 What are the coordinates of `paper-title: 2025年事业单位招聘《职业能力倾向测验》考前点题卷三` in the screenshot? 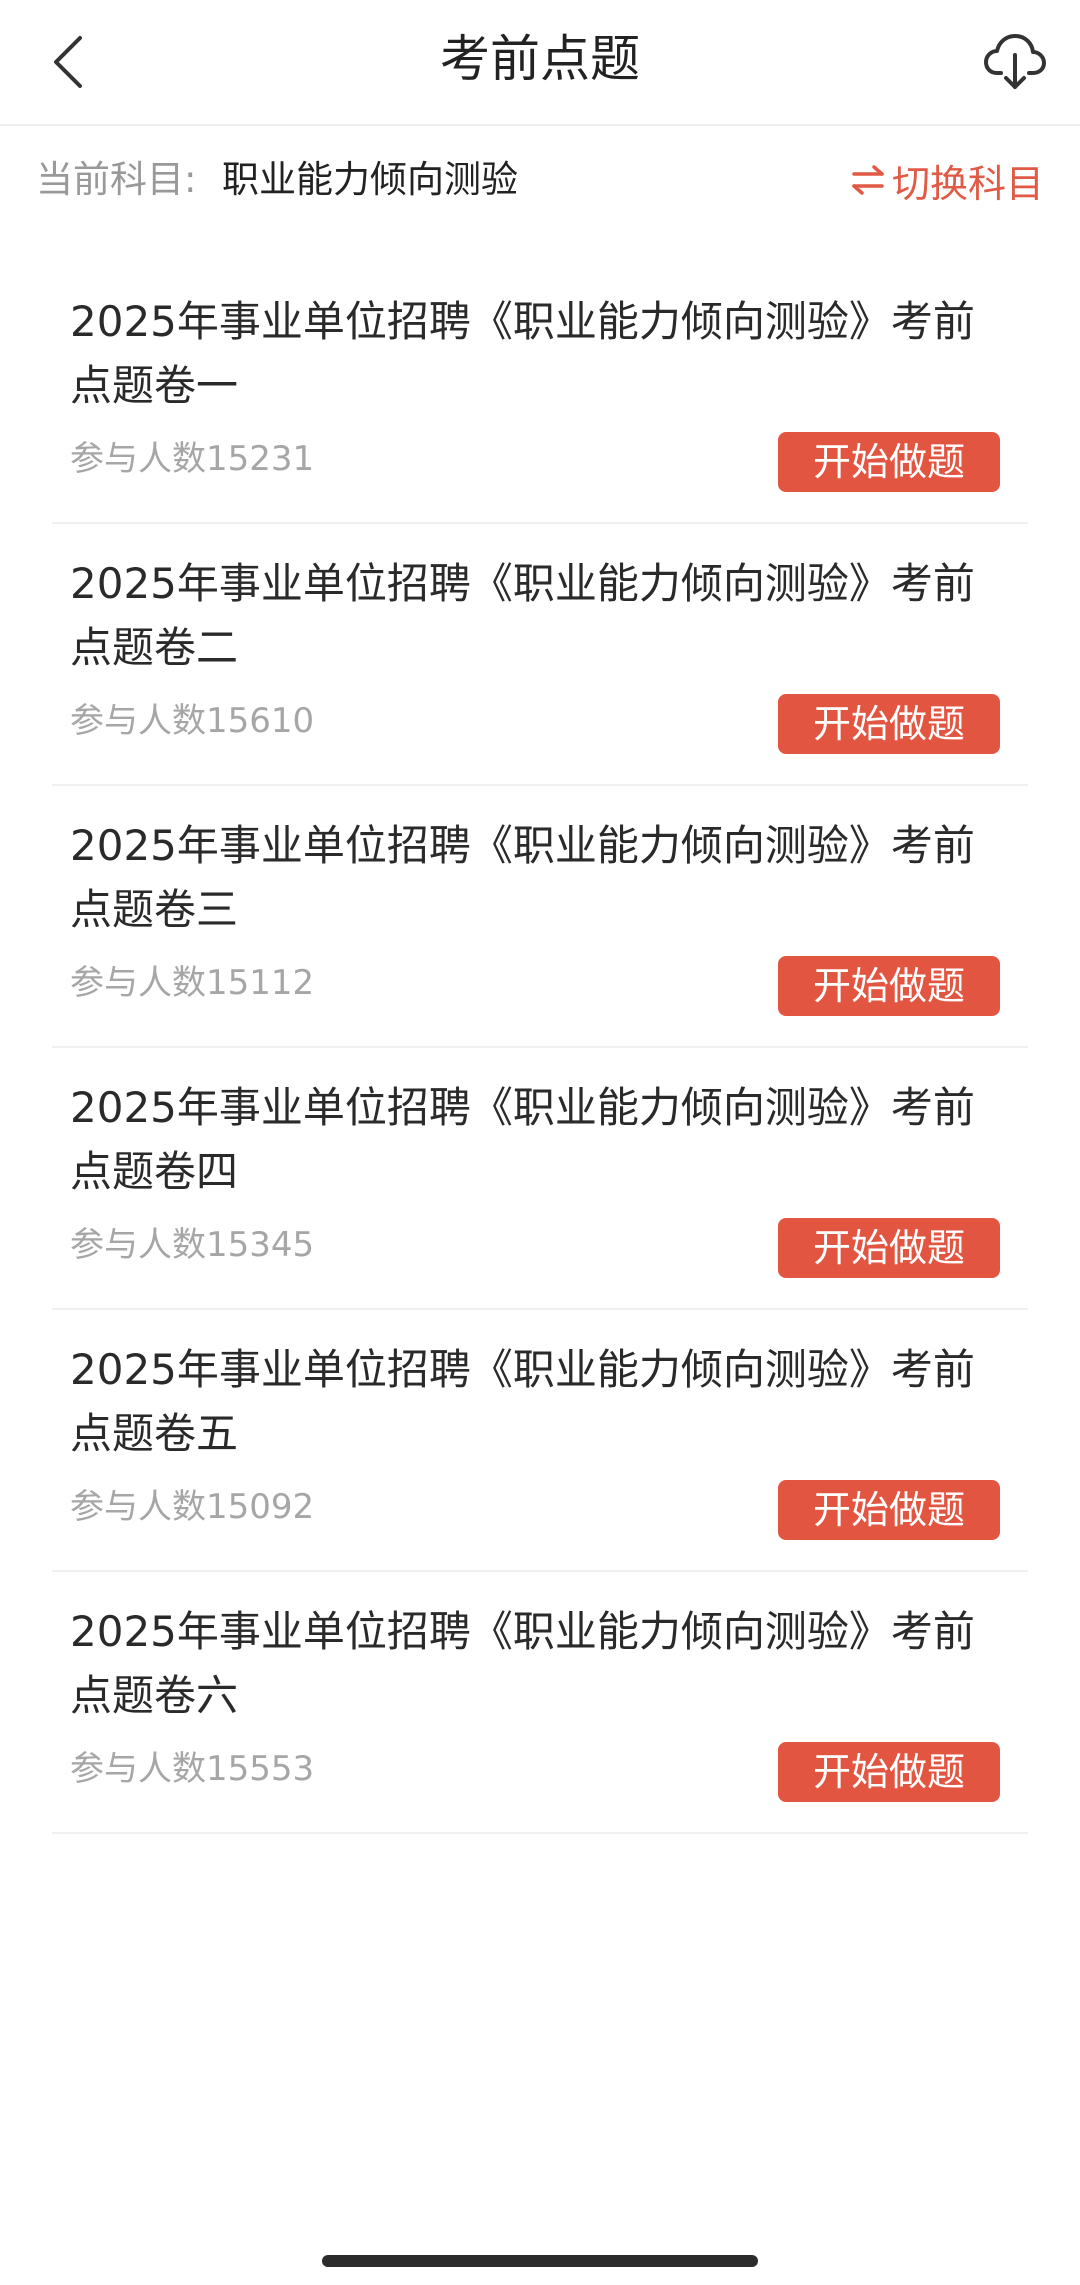 It's located at (522, 877).